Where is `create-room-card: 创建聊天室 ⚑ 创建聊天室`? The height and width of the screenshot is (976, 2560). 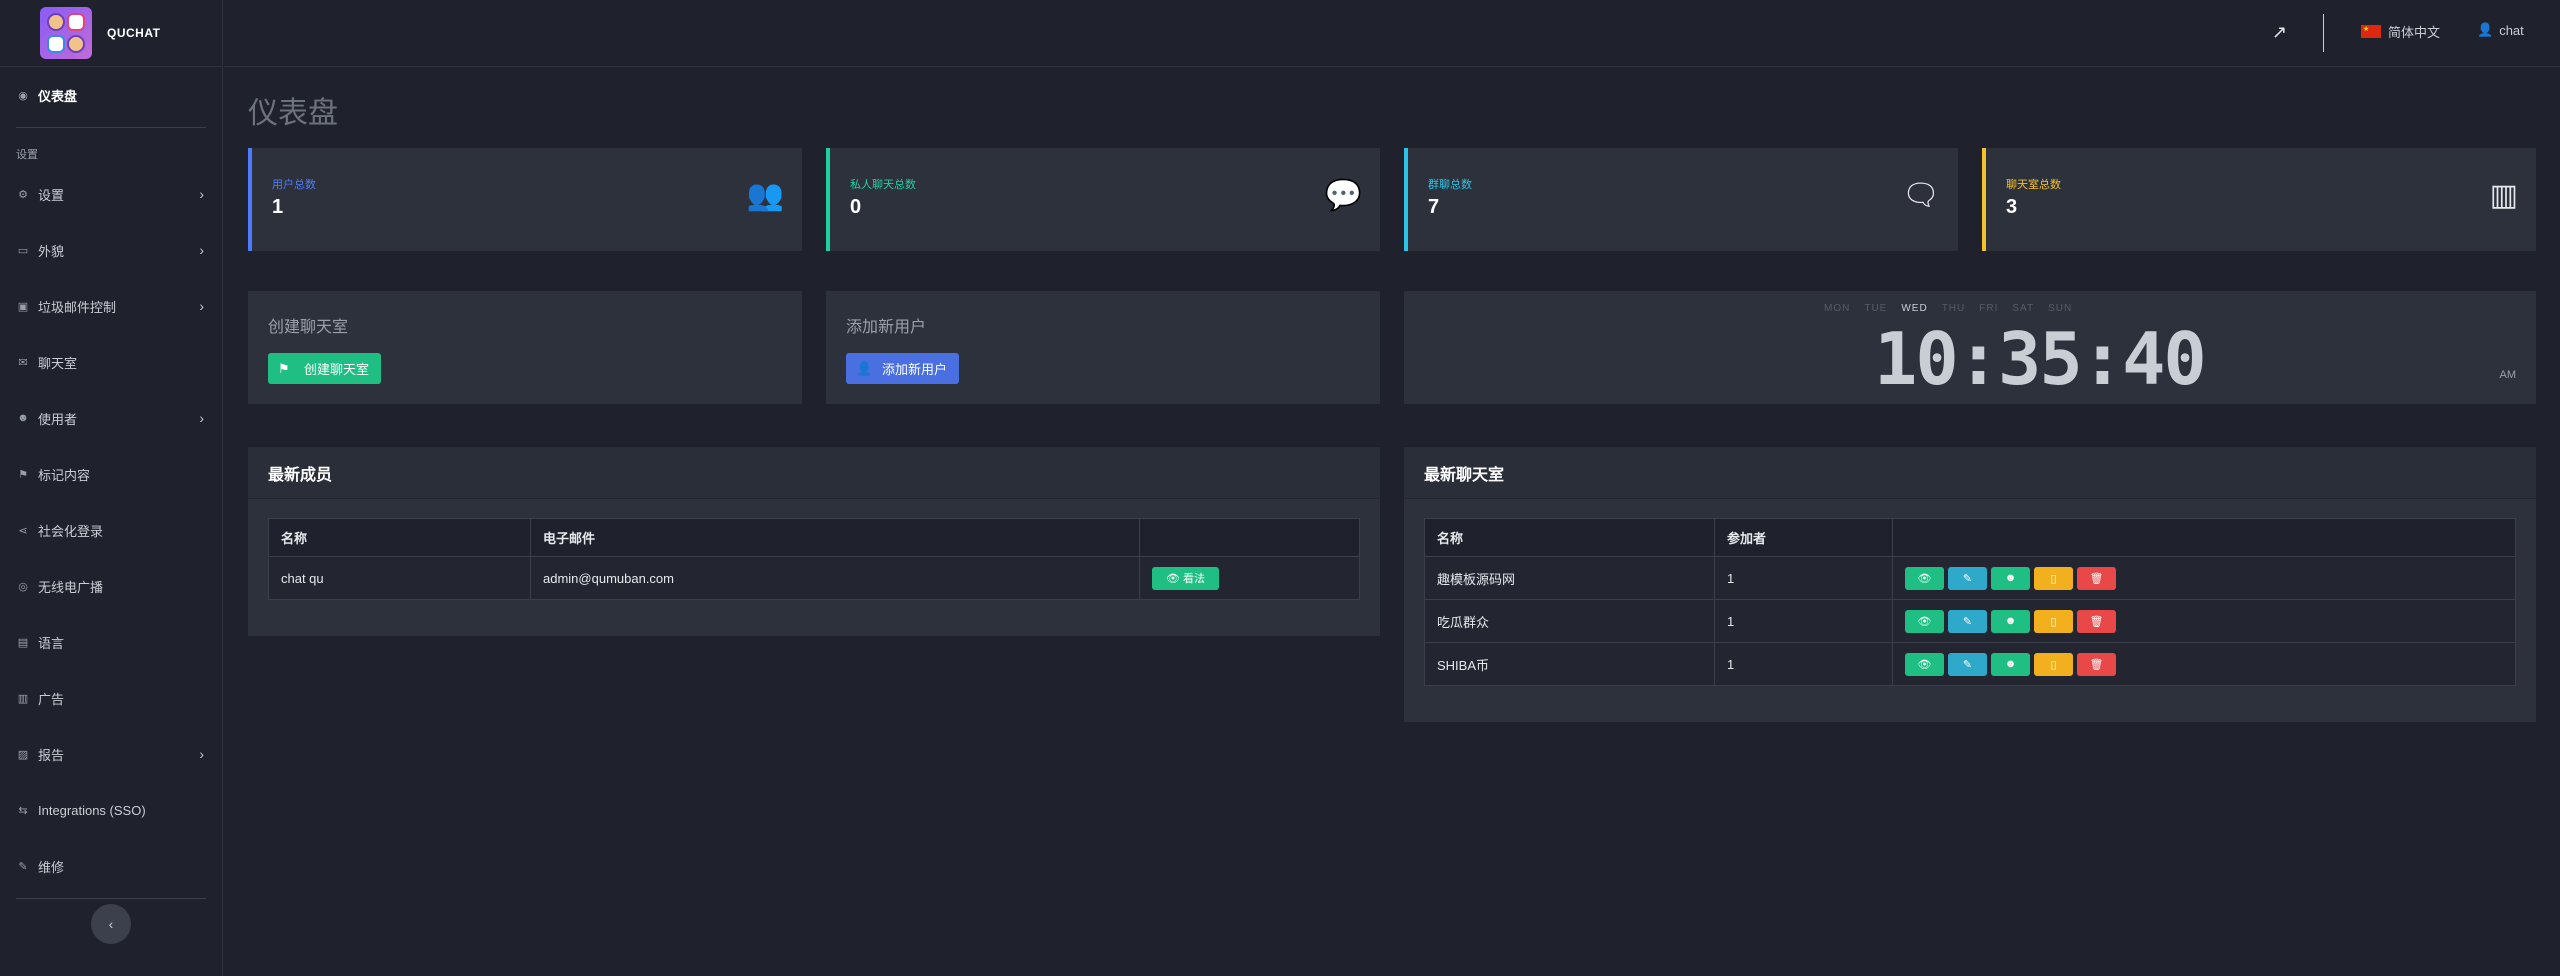
create-room-card: 创建聊天室 ⚑ 创建聊天室 is located at coordinates (525, 347).